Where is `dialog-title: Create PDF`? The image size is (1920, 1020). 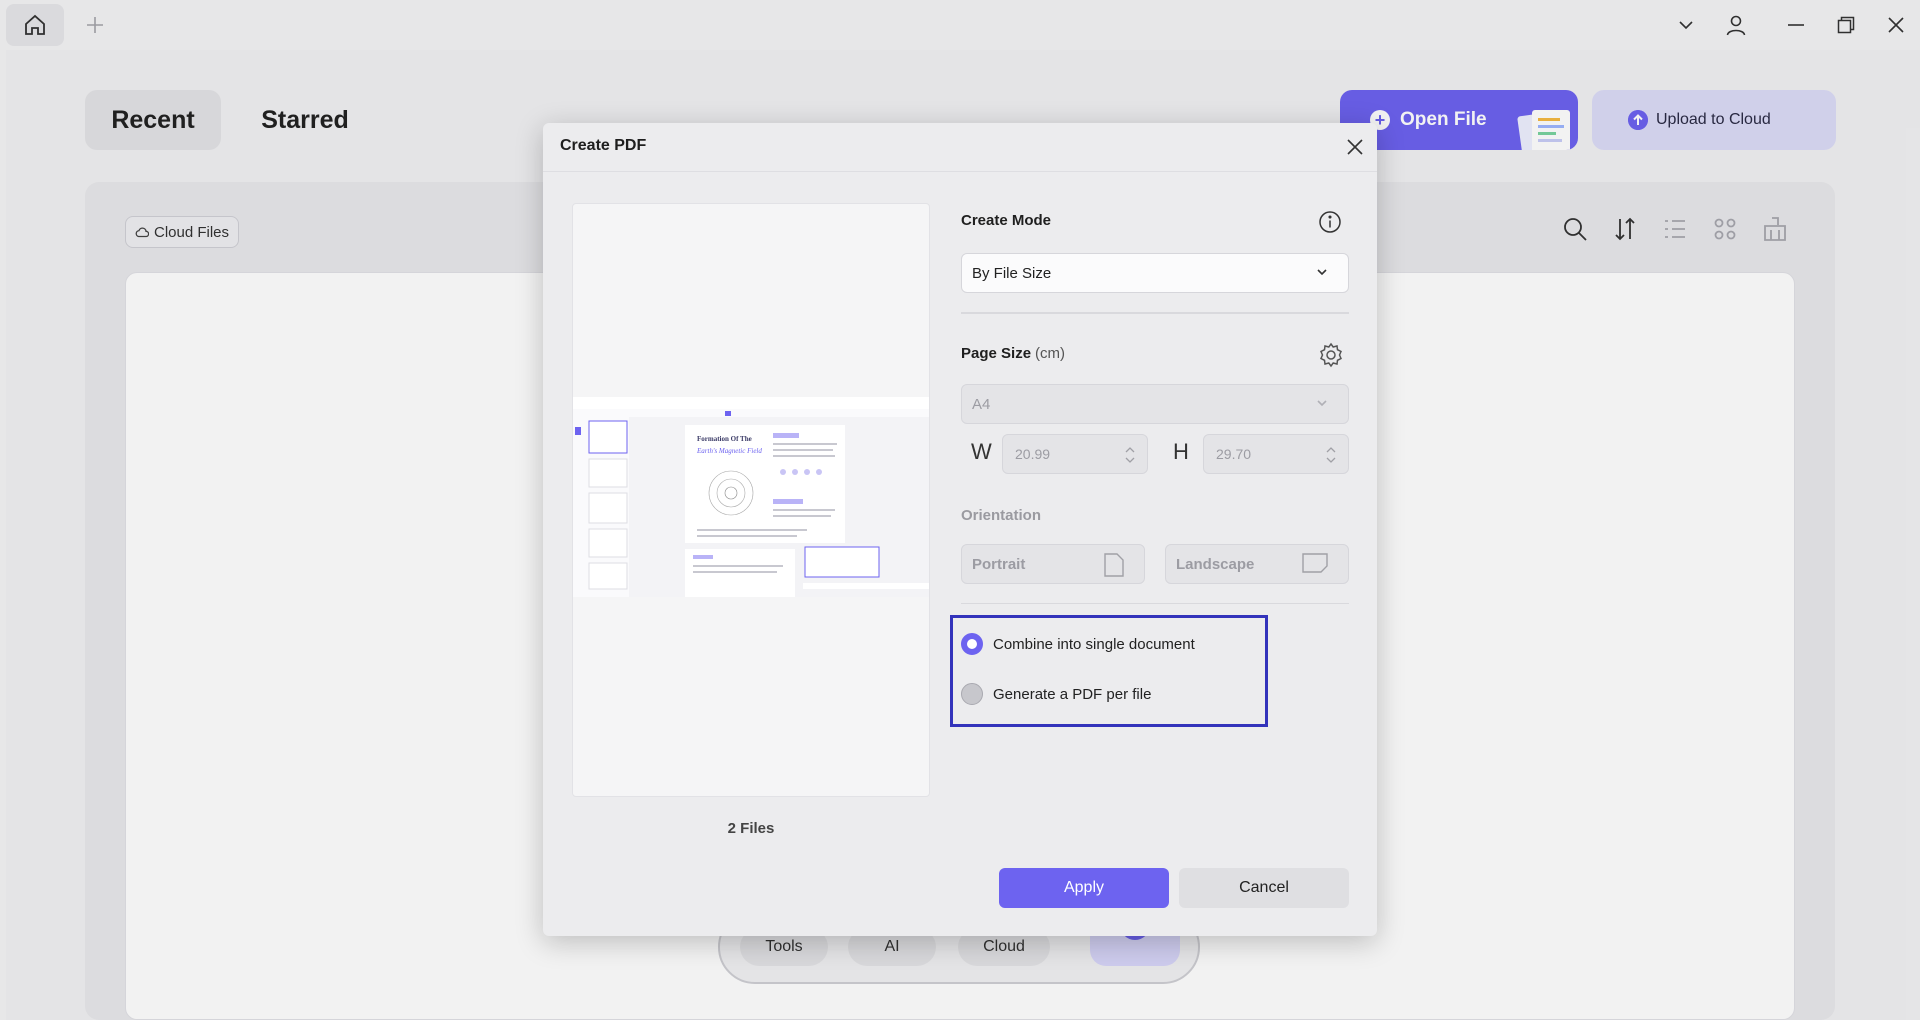 dialog-title: Create PDF is located at coordinates (603, 145).